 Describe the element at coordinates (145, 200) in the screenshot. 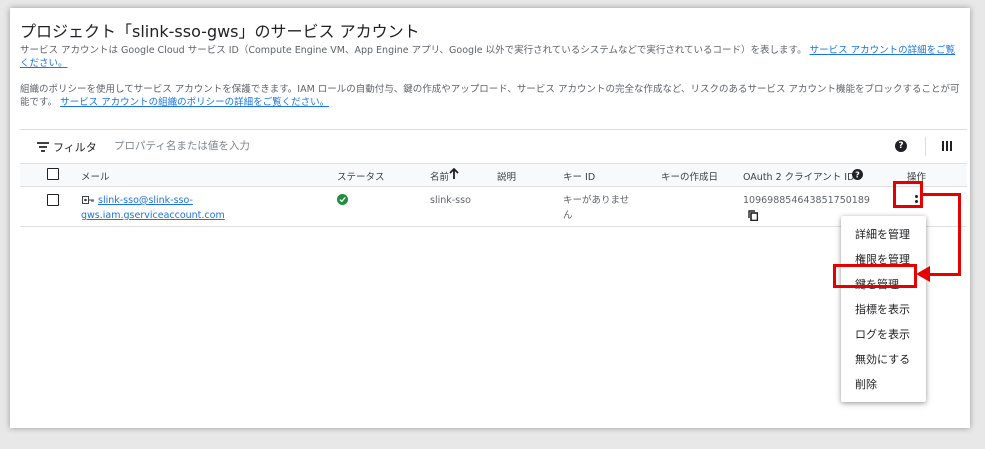

I see `service-account-email-link: slink-sso@slink-sso-` at that location.